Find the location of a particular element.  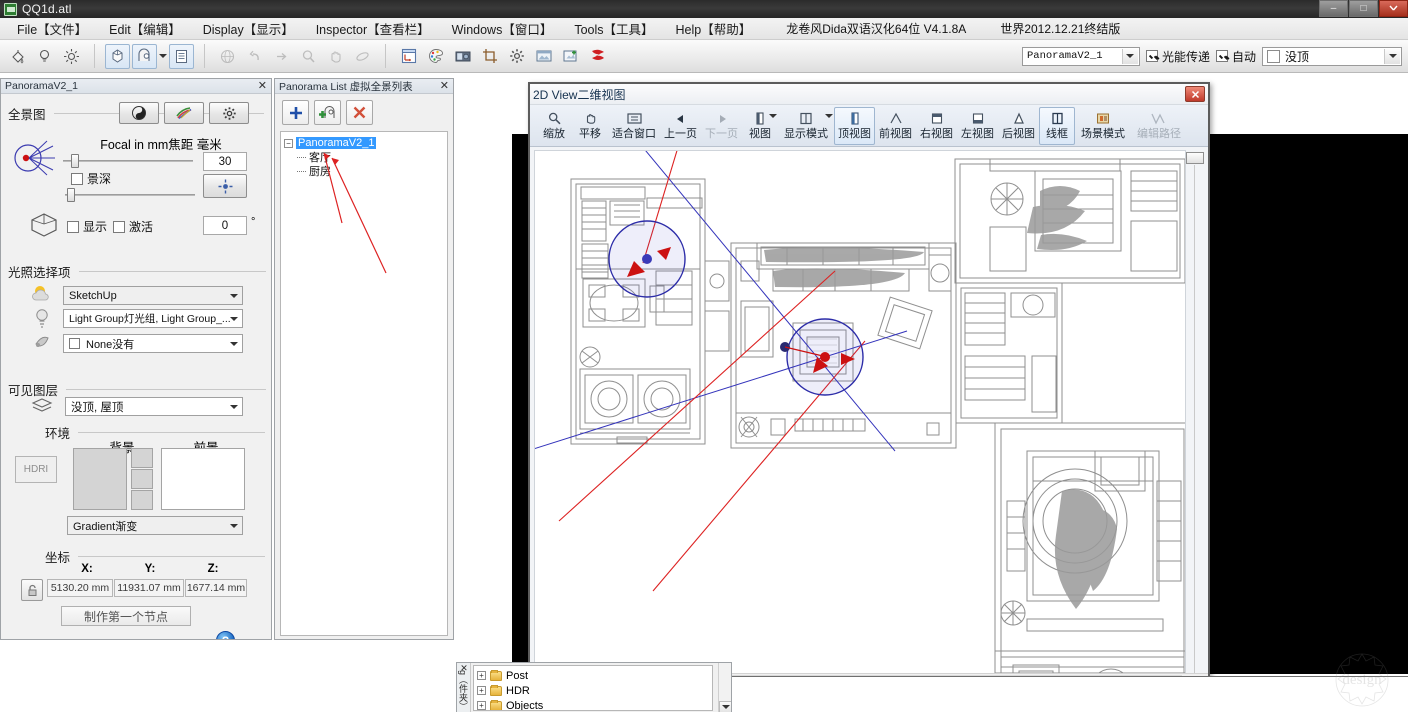

zoom-tool: 缩放 is located at coordinates (554, 126).